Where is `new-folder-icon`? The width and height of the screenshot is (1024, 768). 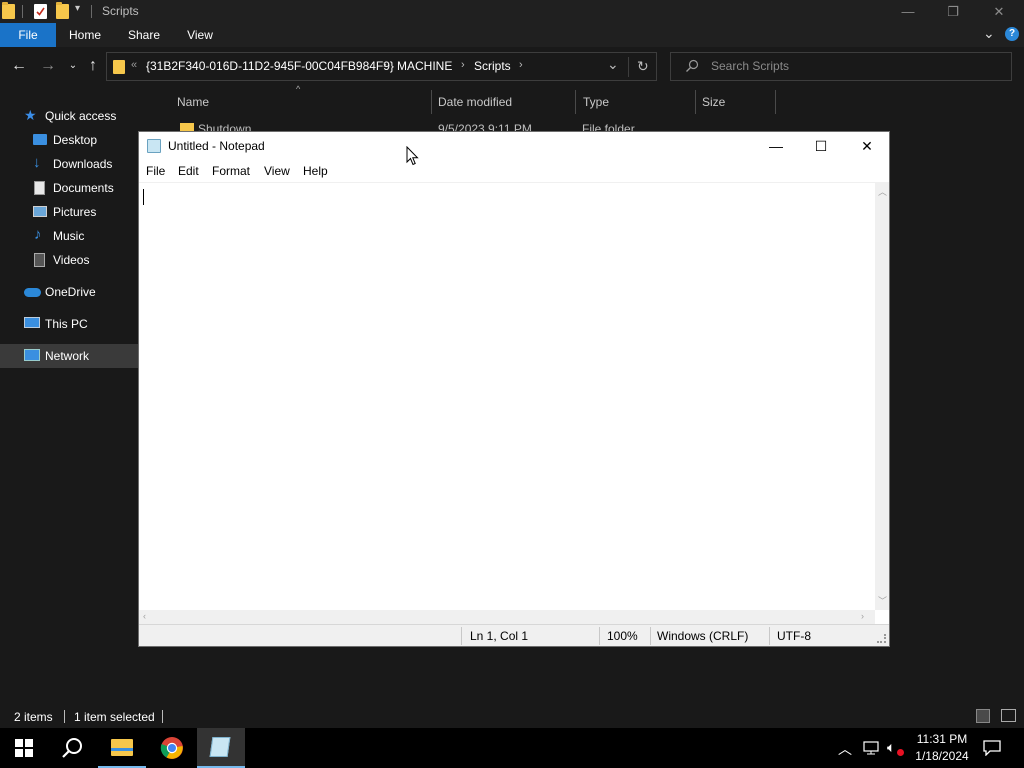
new-folder-icon is located at coordinates (62, 10).